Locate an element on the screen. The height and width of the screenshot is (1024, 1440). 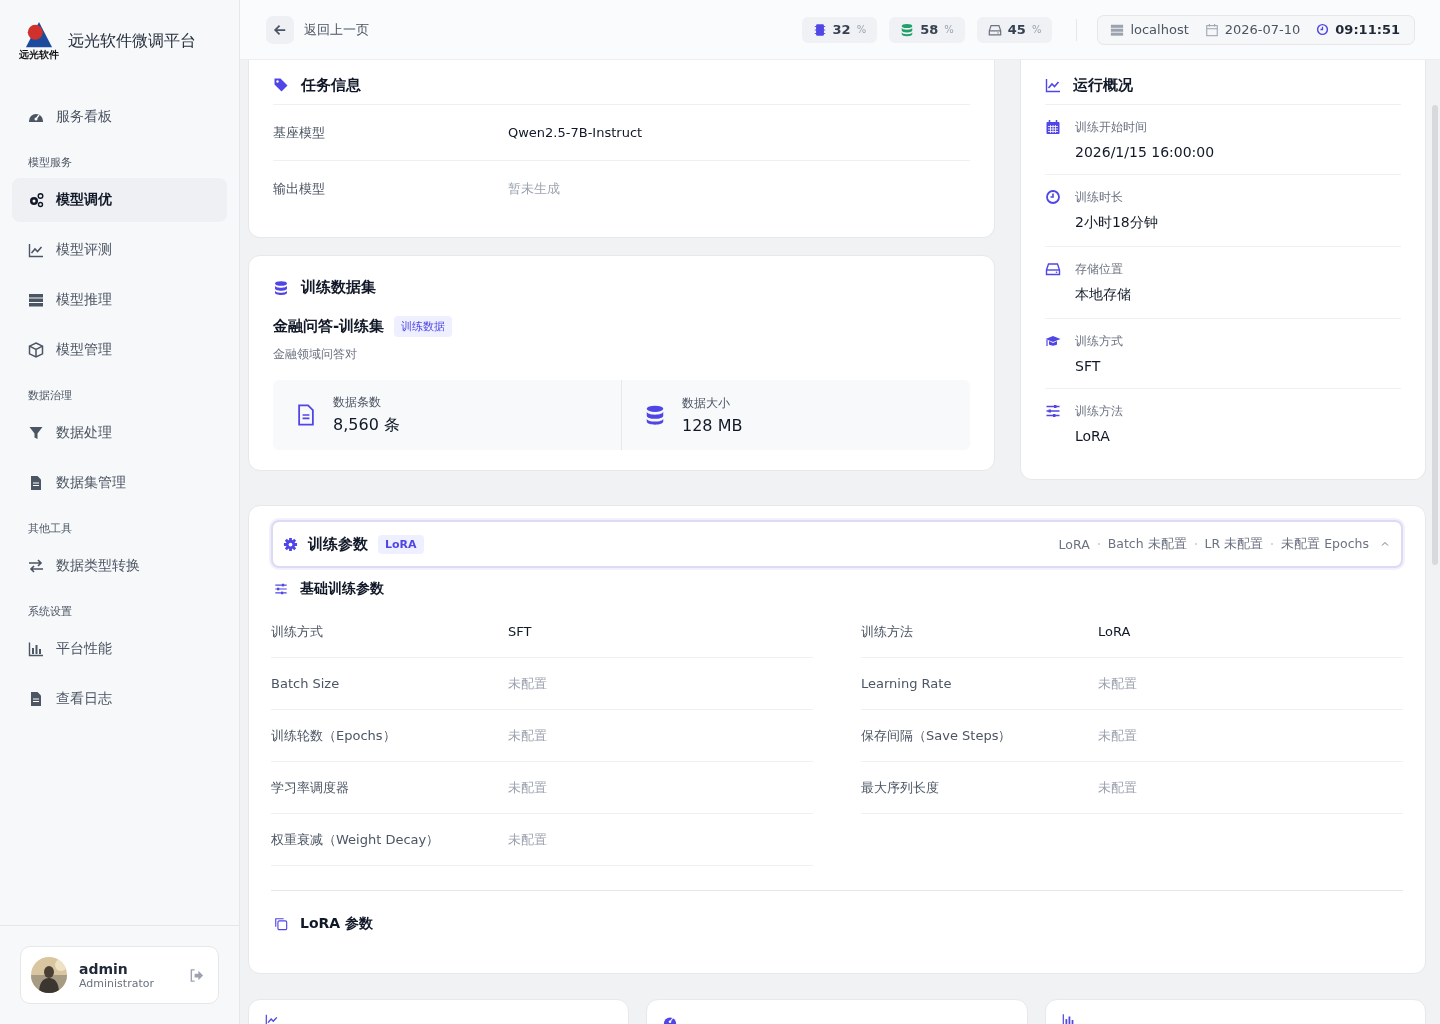
param-label: Batch Size is located at coordinates (306, 683).